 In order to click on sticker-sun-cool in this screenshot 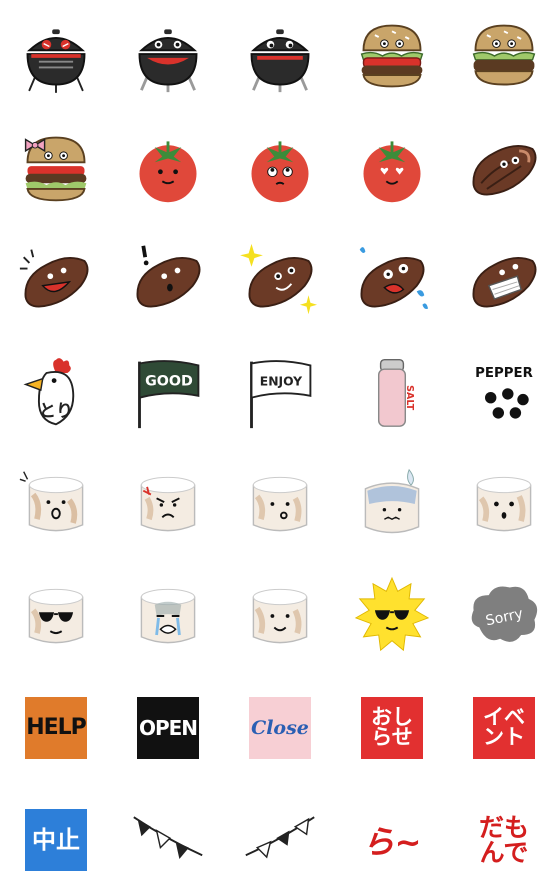, I will do `click(392, 616)`.